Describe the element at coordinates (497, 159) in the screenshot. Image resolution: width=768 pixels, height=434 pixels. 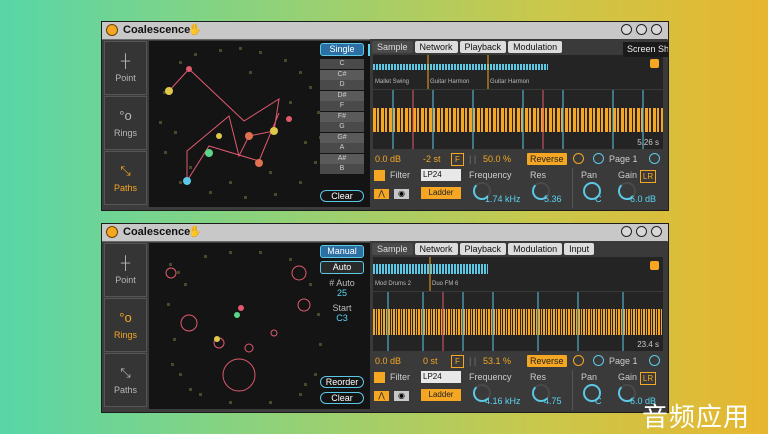
I see `position: 50.0 %` at that location.